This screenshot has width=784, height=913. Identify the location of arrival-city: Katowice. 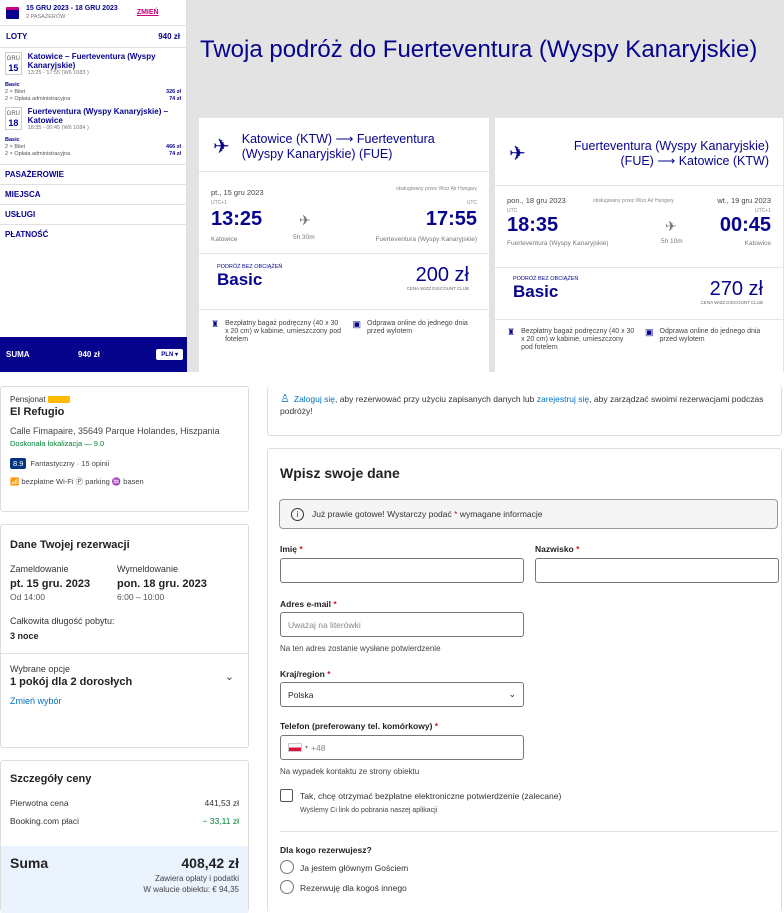
(757, 243).